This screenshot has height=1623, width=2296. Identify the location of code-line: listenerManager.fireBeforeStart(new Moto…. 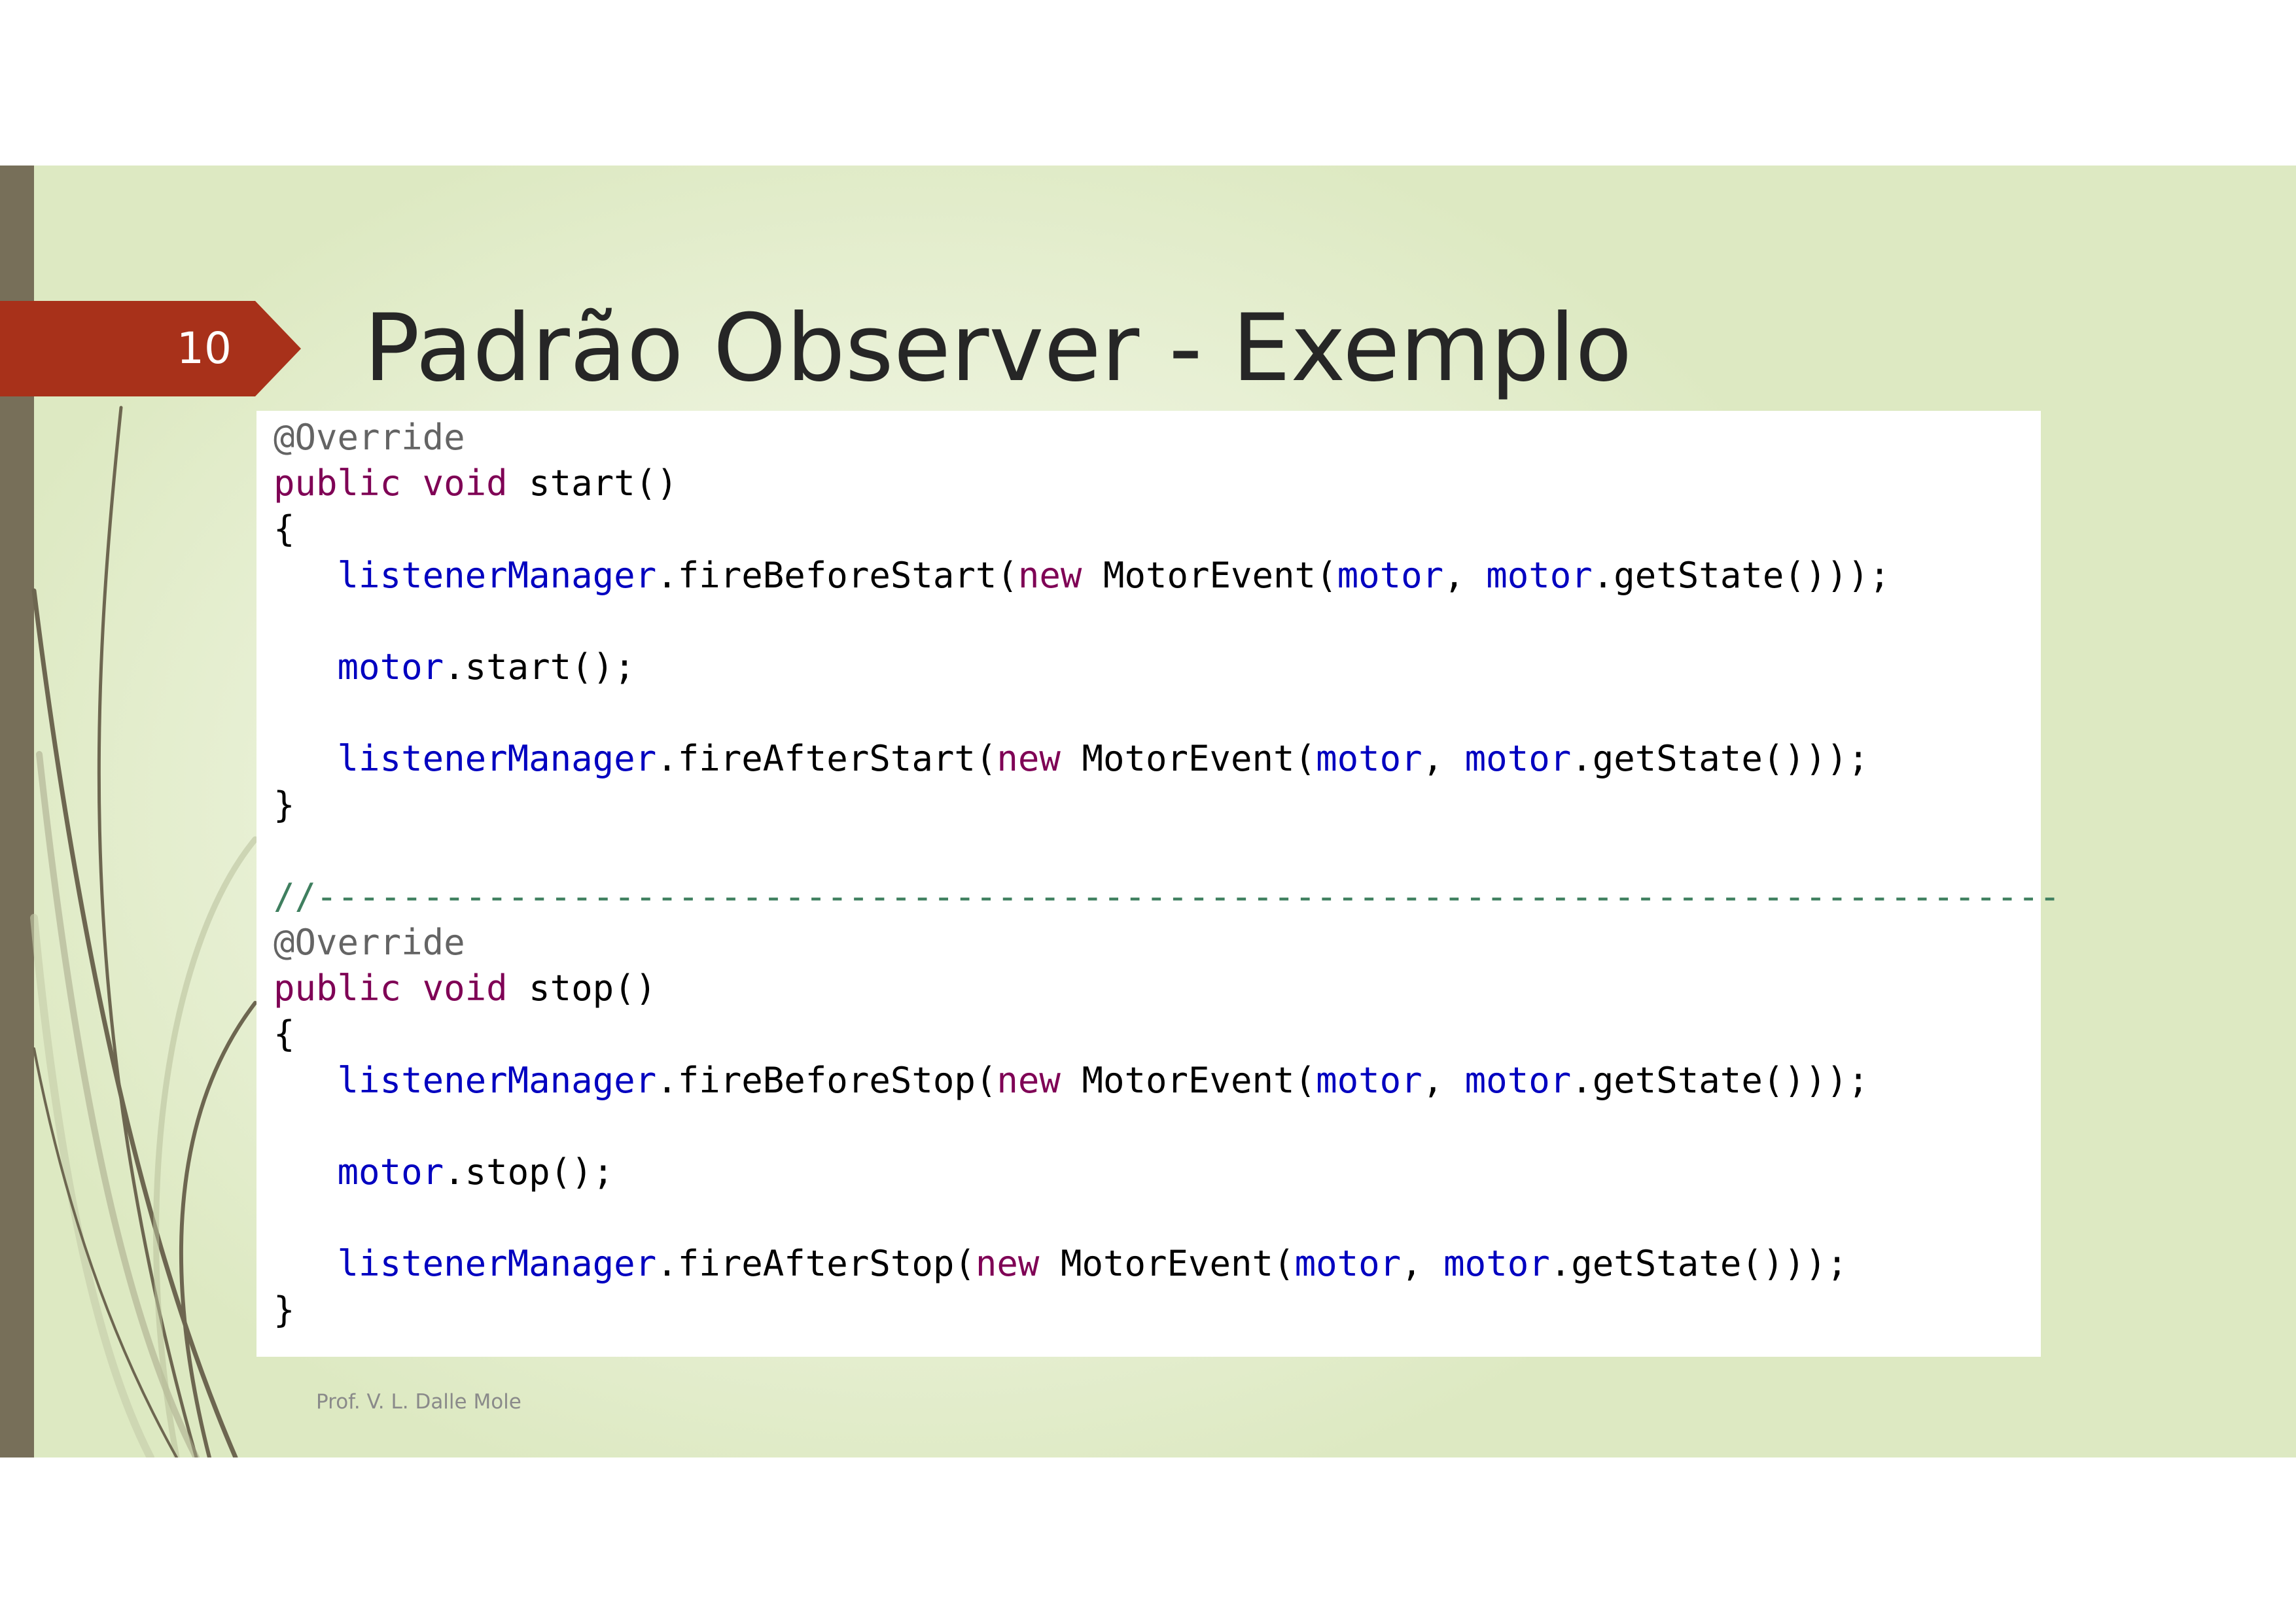
(1167, 576).